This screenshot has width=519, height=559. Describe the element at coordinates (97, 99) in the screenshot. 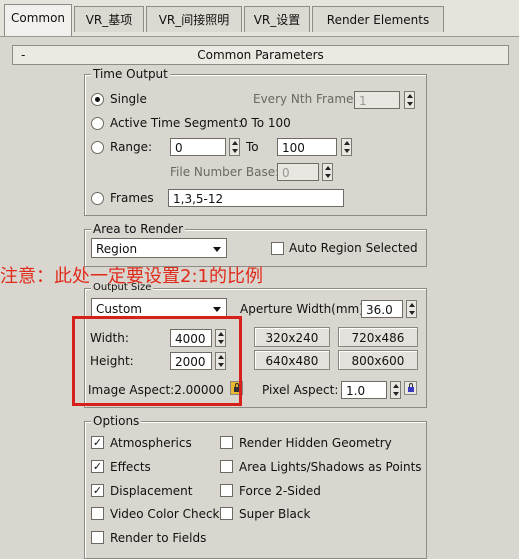

I see `single-radio` at that location.